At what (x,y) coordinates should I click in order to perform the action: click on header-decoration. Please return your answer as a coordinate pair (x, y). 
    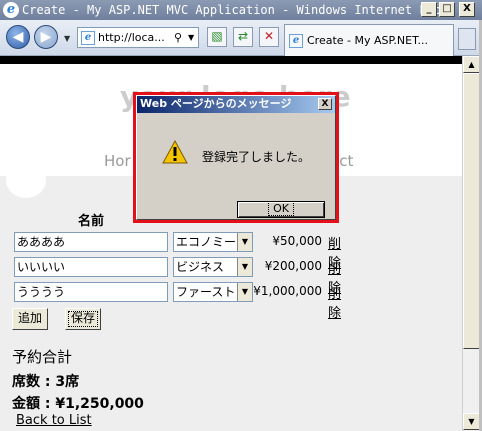
    Looking at the image, I should click on (26, 180).